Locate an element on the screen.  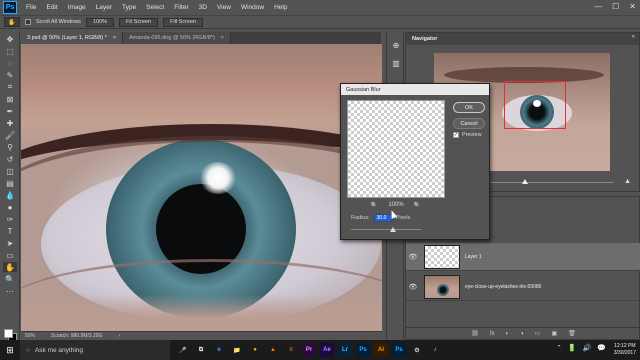
link-layers-icon: ⛓ is located at coordinates (475, 333).